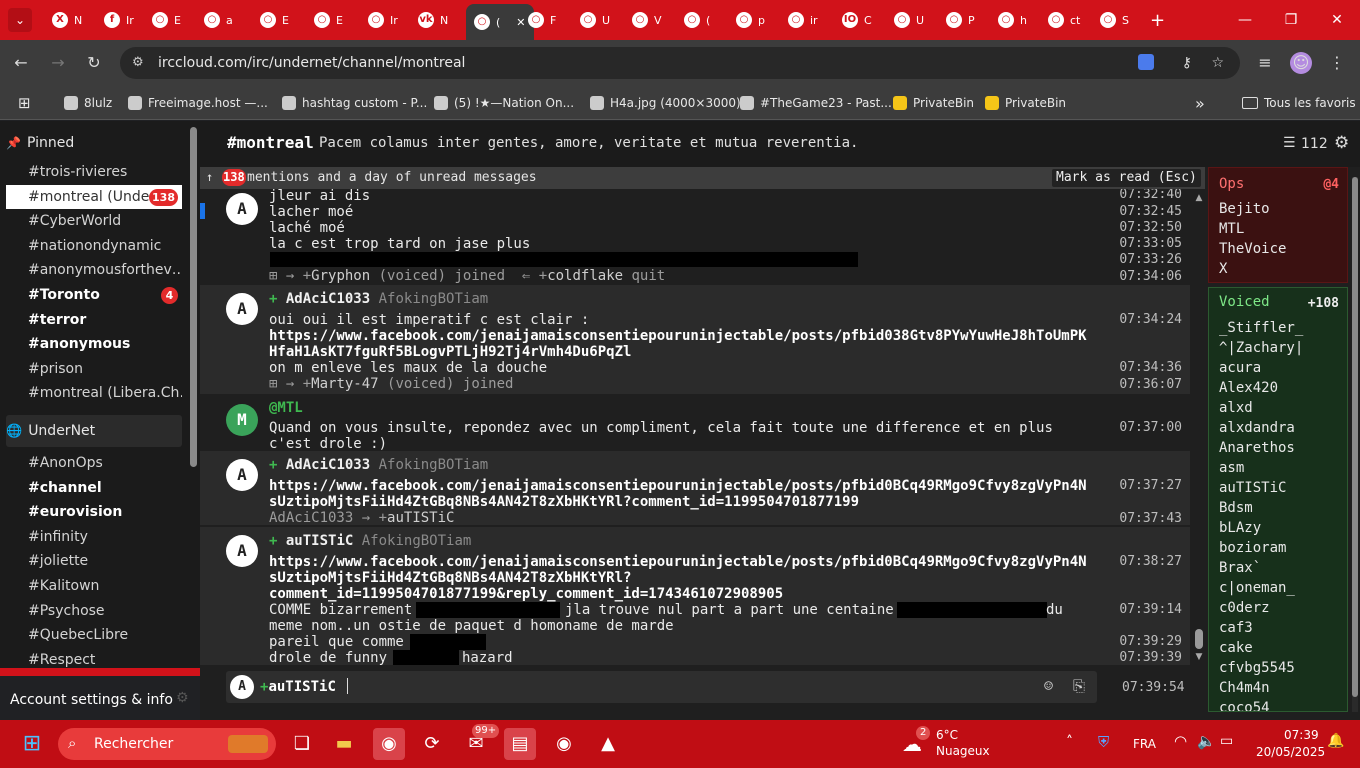  What do you see at coordinates (1257, 588) in the screenshot?
I see `member-nick: c|oneman_` at bounding box center [1257, 588].